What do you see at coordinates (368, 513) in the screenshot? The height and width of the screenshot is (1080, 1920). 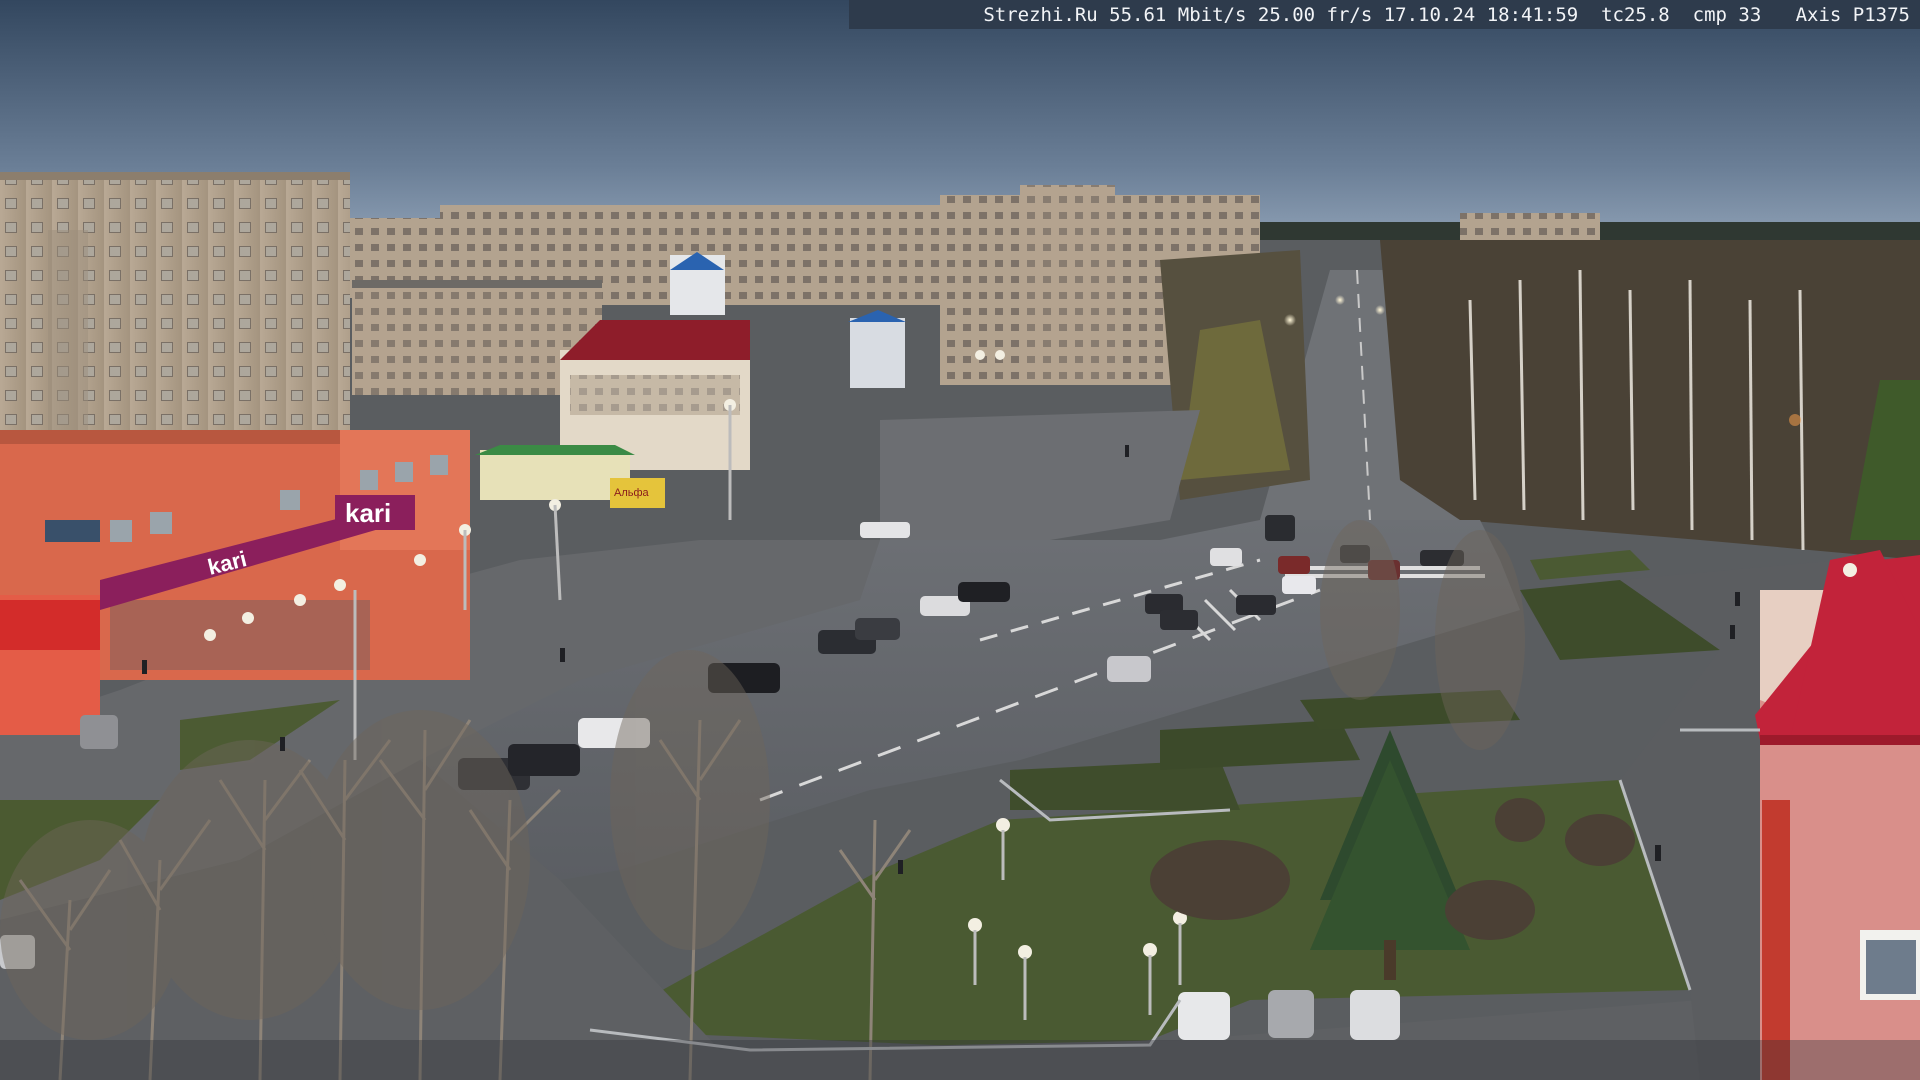 I see `store-sign: kari` at bounding box center [368, 513].